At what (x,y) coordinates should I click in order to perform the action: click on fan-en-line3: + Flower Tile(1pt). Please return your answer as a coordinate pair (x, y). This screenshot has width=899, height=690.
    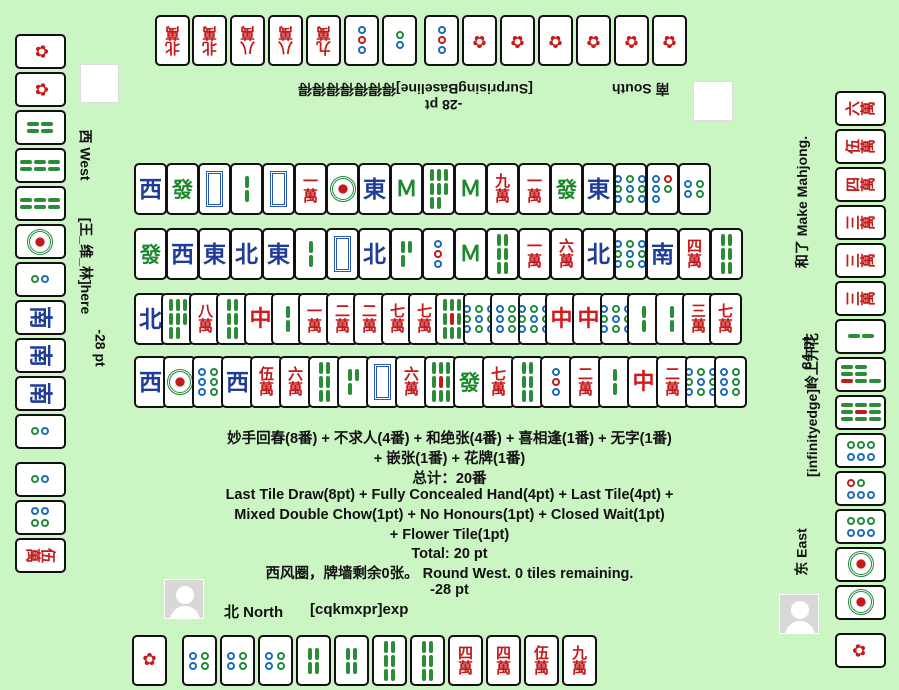
    Looking at the image, I should click on (449, 535).